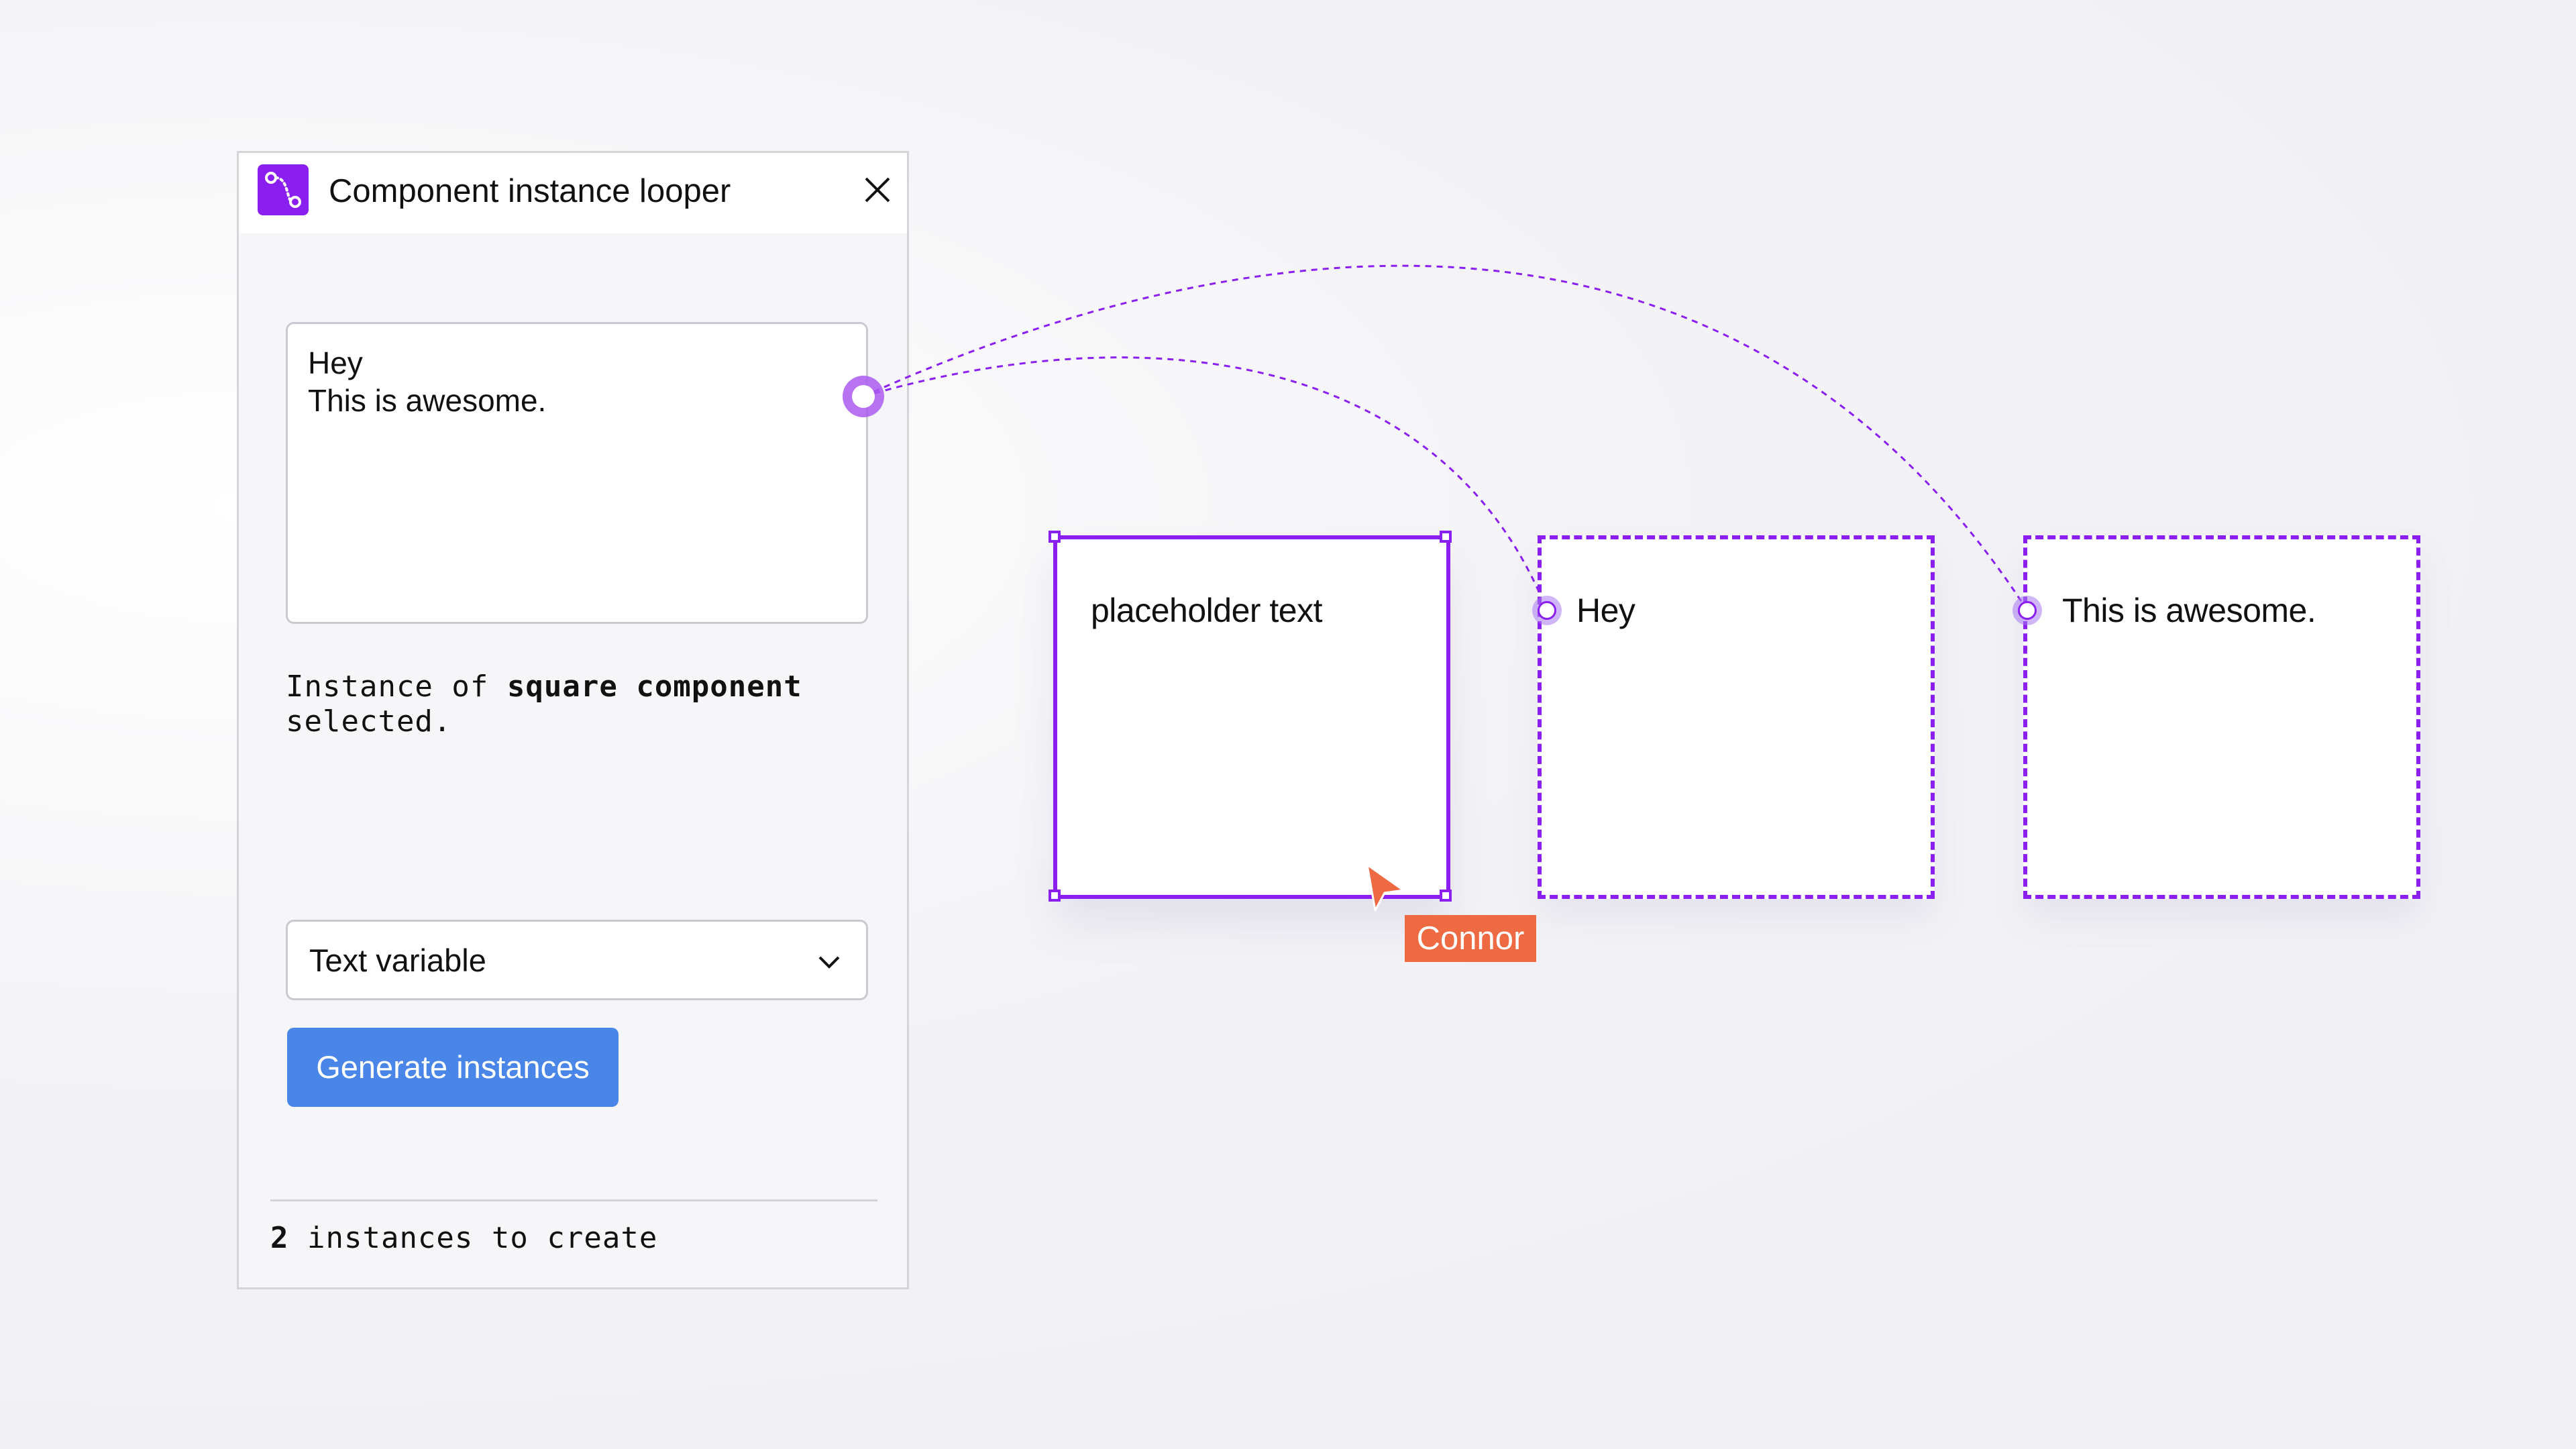  I want to click on resize-handle-bottom-left, so click(1055, 896).